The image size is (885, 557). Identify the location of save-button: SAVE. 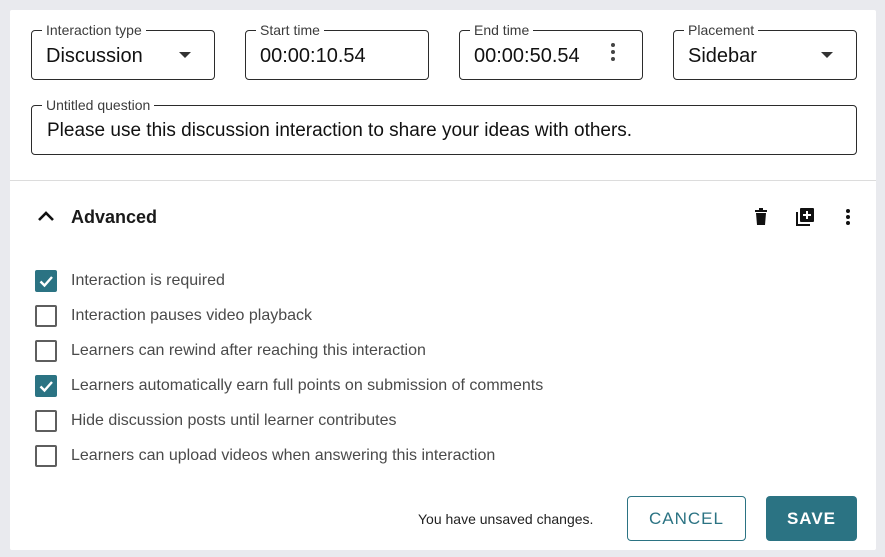
(811, 518).